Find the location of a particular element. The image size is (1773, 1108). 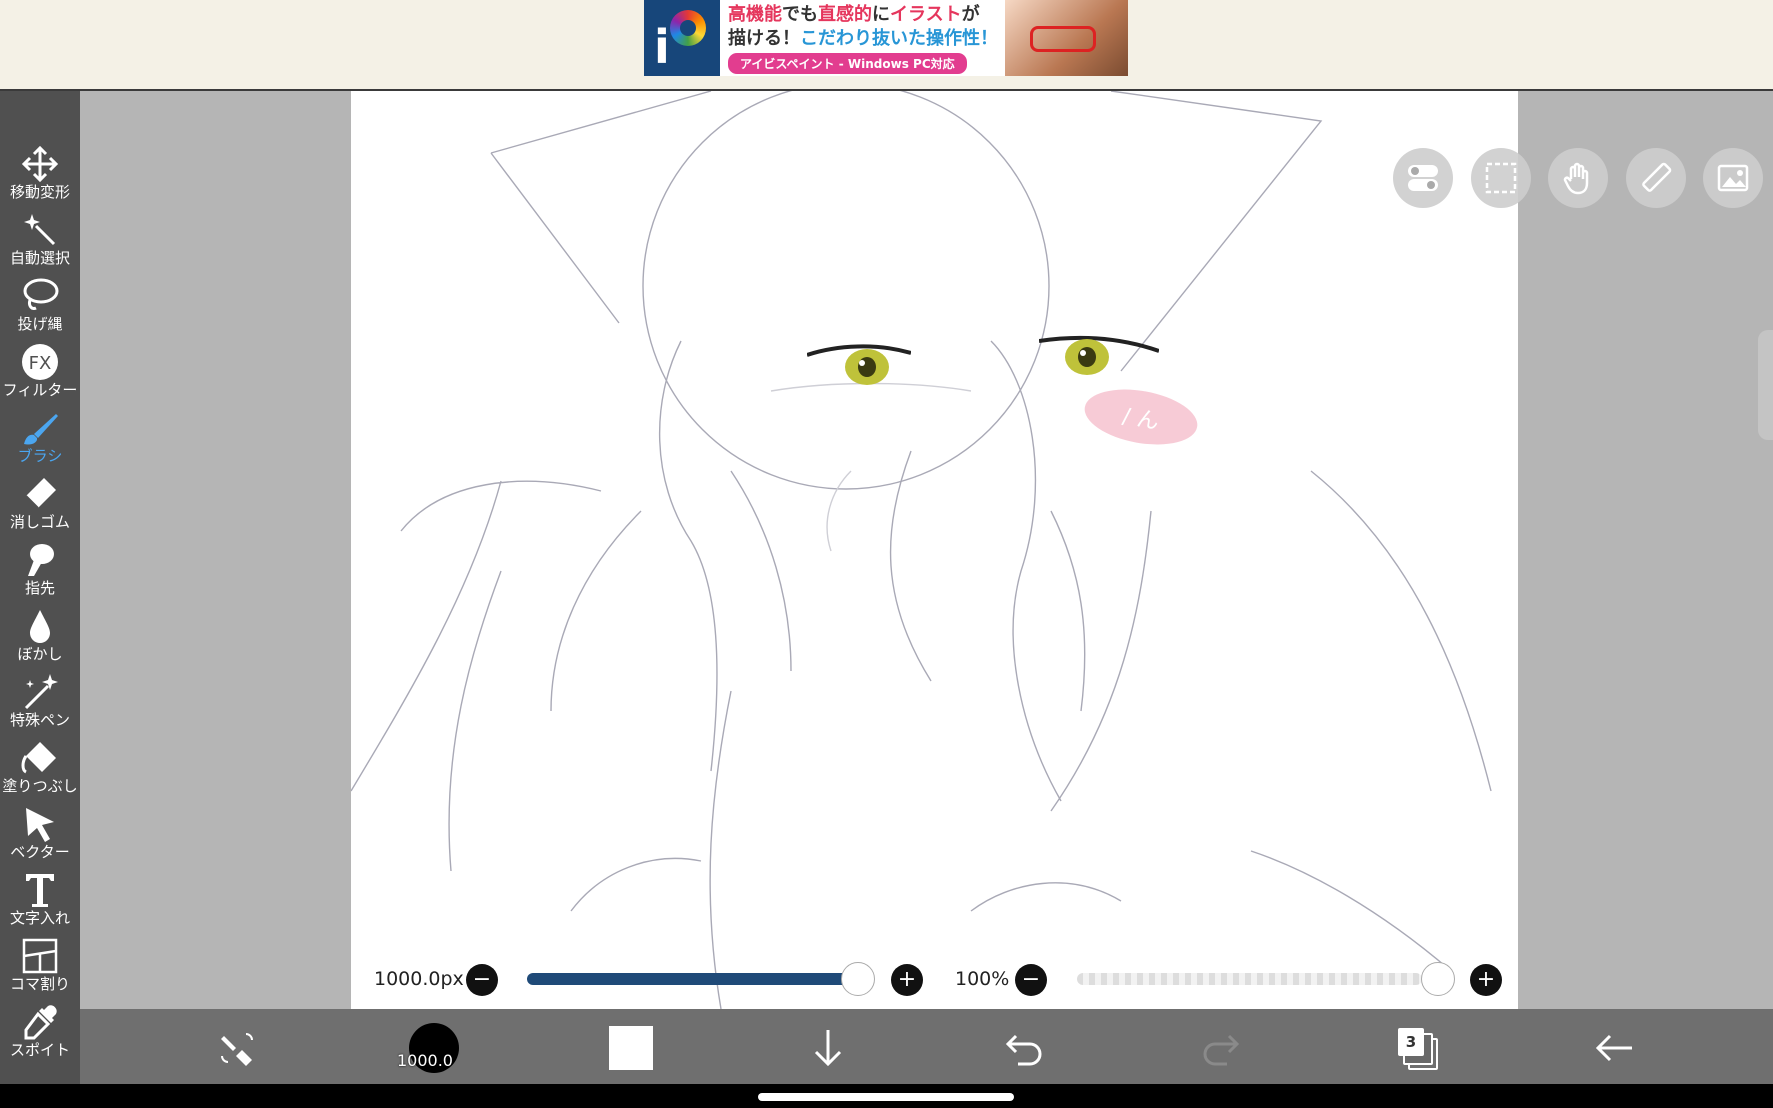

toggle-panel-button is located at coordinates (1423, 178).